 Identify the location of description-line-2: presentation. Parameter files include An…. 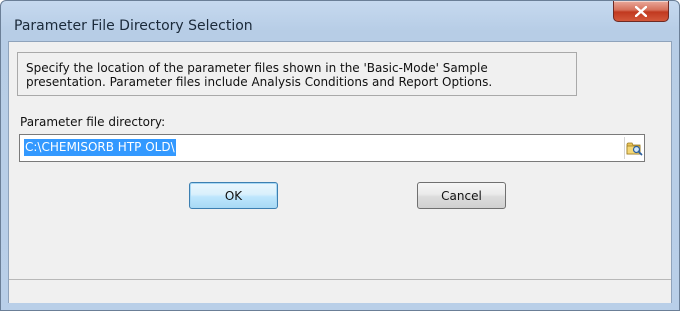
(259, 82).